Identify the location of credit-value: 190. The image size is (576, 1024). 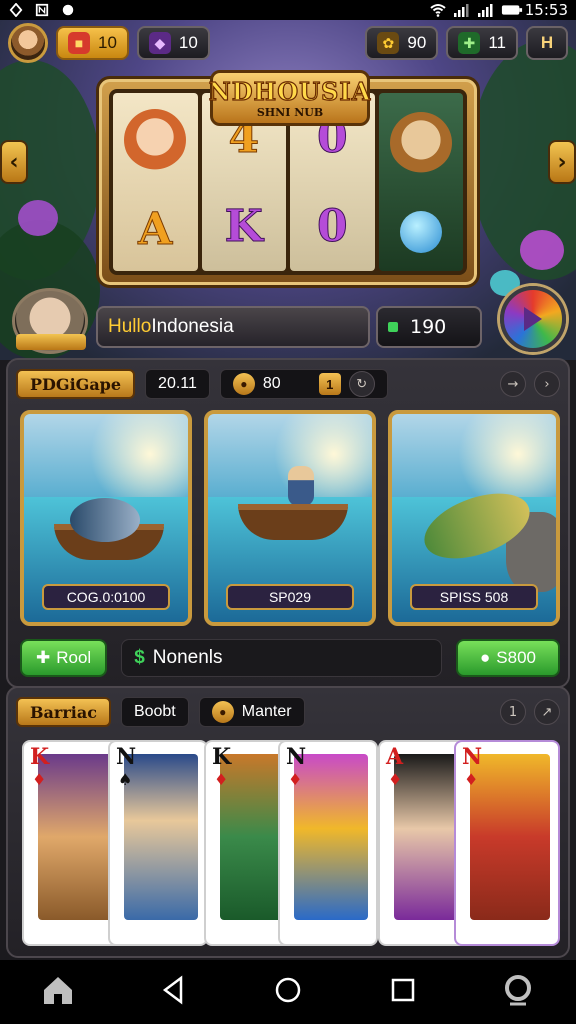
(428, 327).